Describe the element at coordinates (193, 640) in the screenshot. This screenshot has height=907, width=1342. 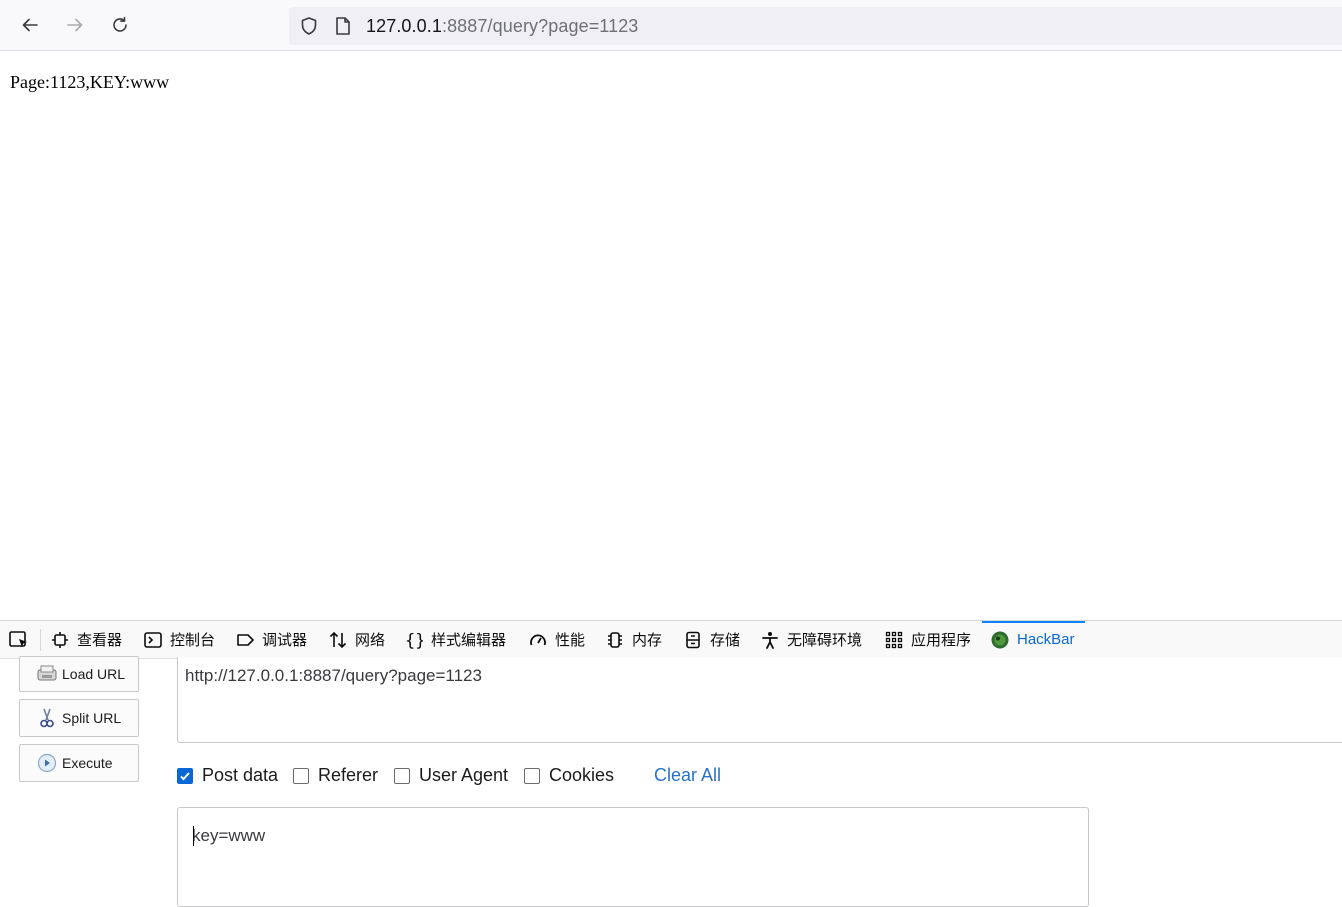
I see `tab-label: 控制台` at that location.